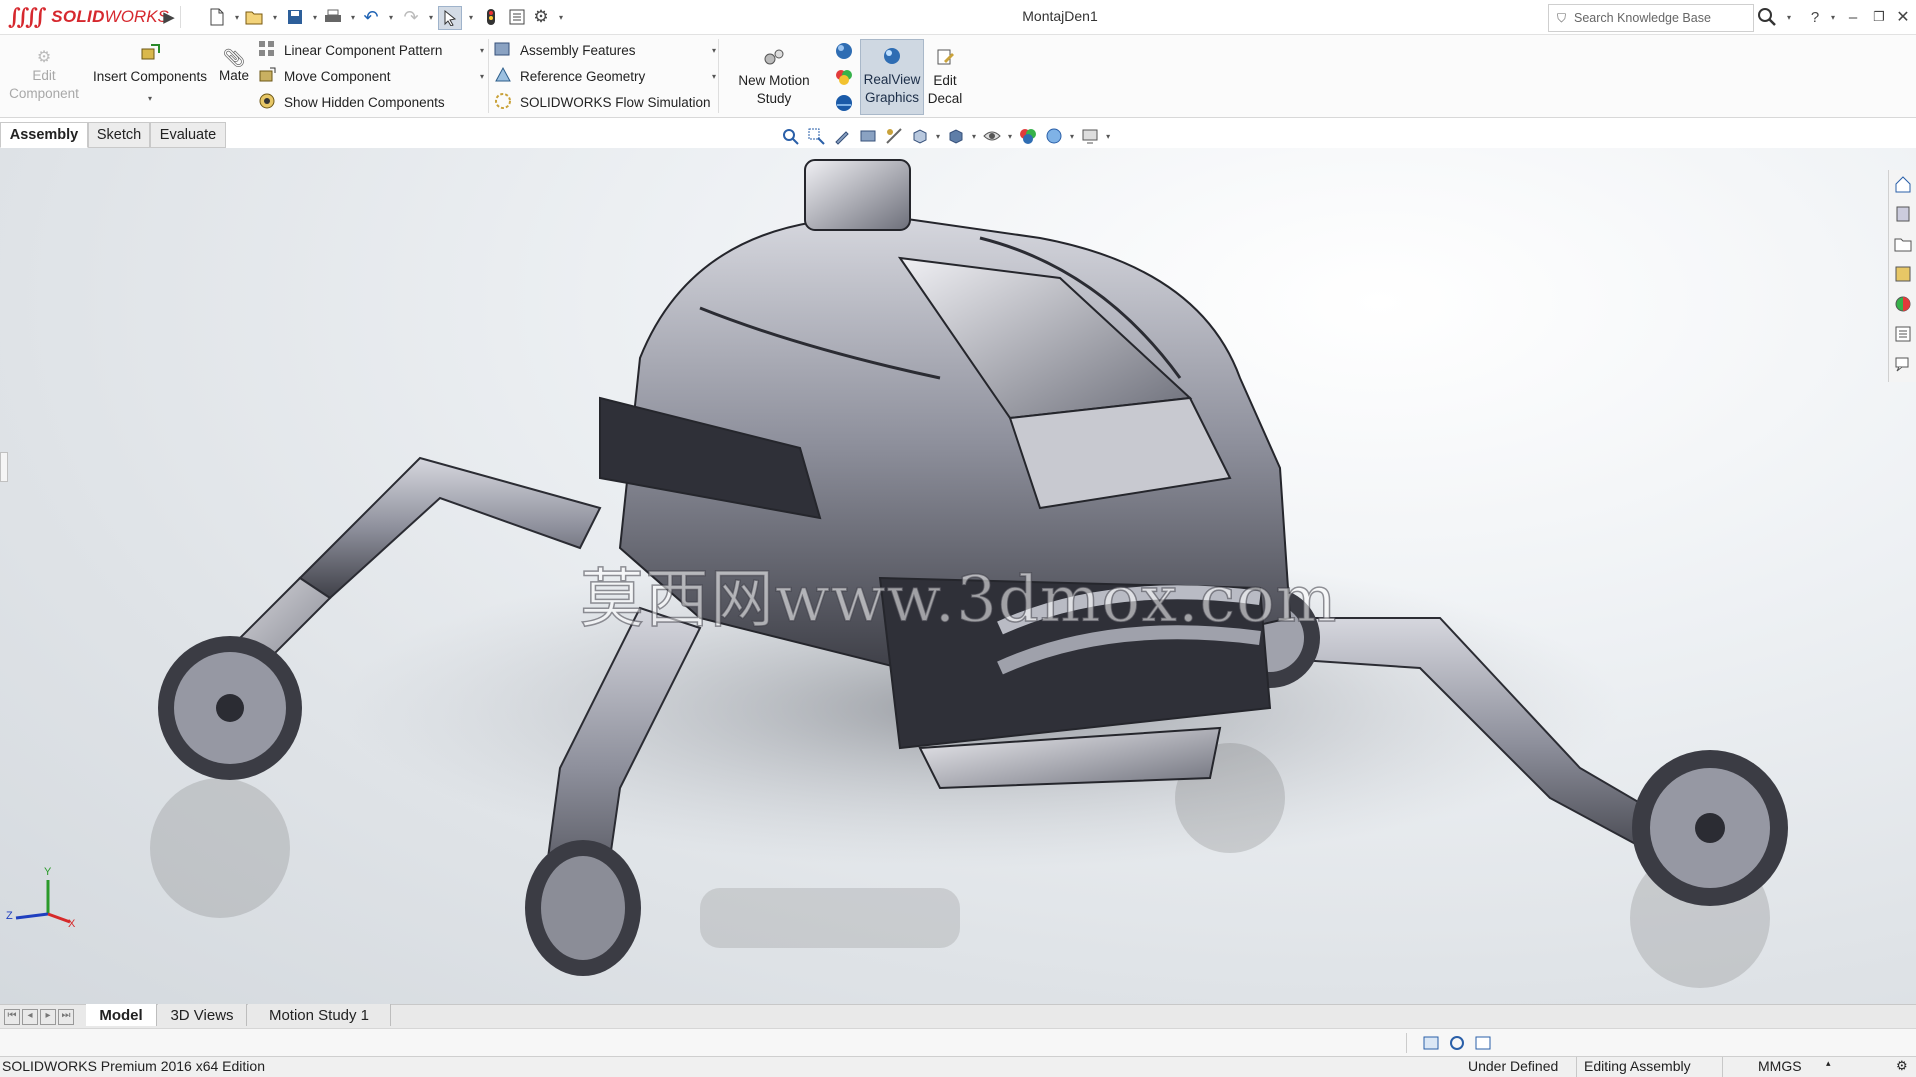 This screenshot has height=1077, width=1916. Describe the element at coordinates (1903, 364) in the screenshot. I see `forum-icon` at that location.